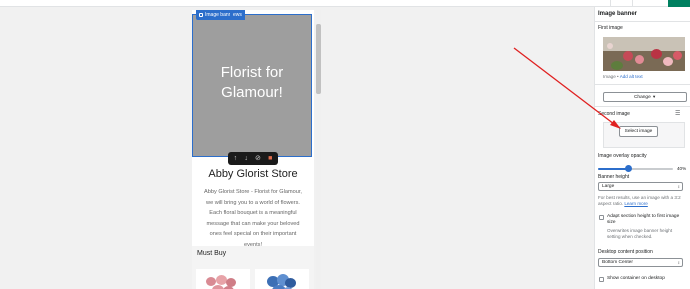 The height and width of the screenshot is (289, 690). Describe the element at coordinates (201, 15) in the screenshot. I see `section-icon` at that location.